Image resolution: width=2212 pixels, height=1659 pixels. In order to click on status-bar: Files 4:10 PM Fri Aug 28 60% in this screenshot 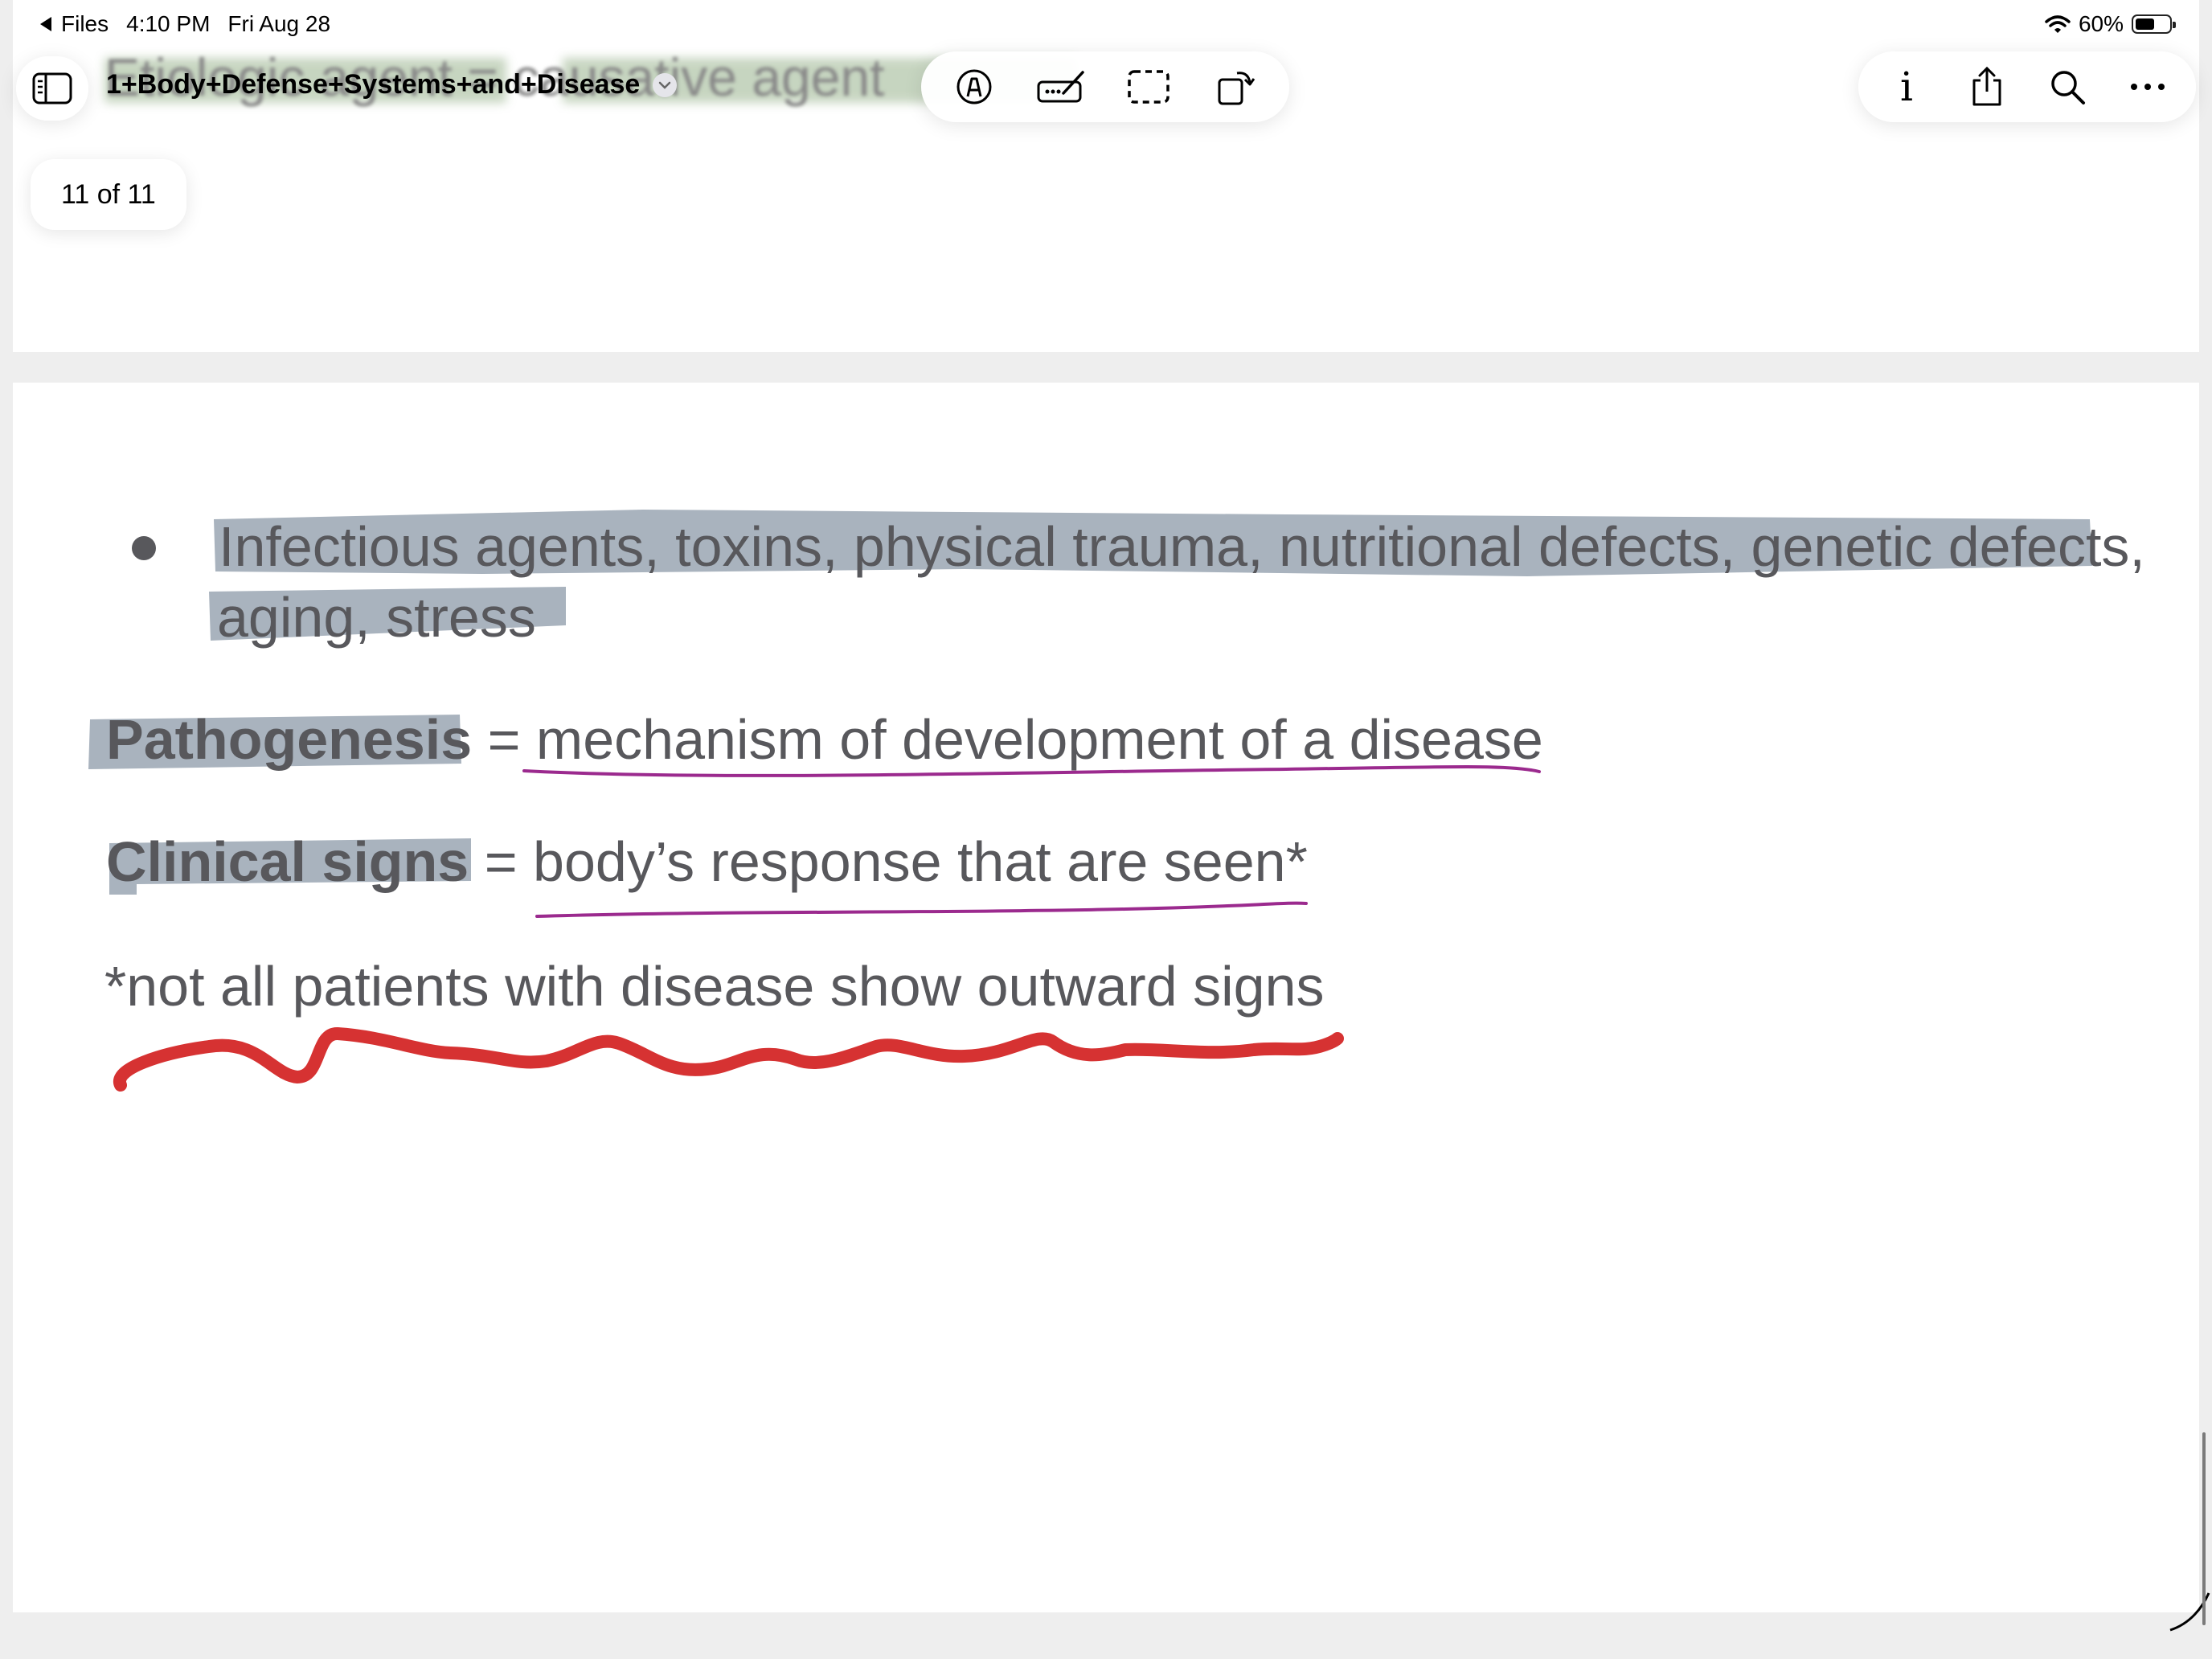, I will do `click(1106, 25)`.